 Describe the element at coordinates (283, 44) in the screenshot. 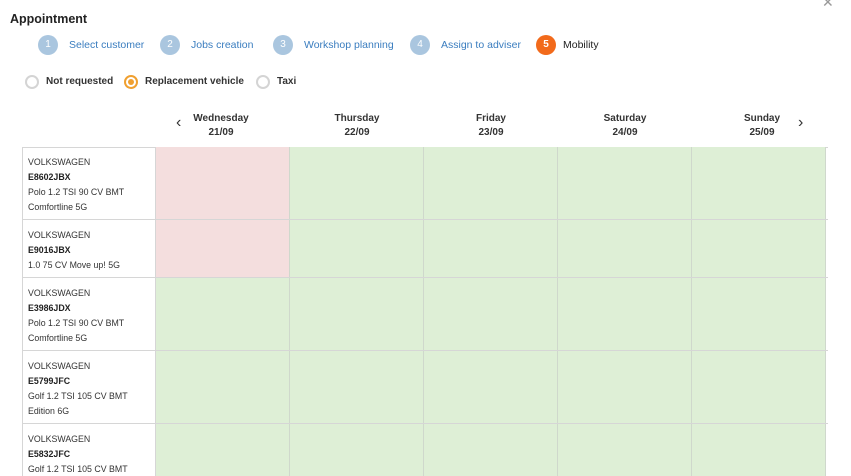

I see `step-number: 3` at that location.